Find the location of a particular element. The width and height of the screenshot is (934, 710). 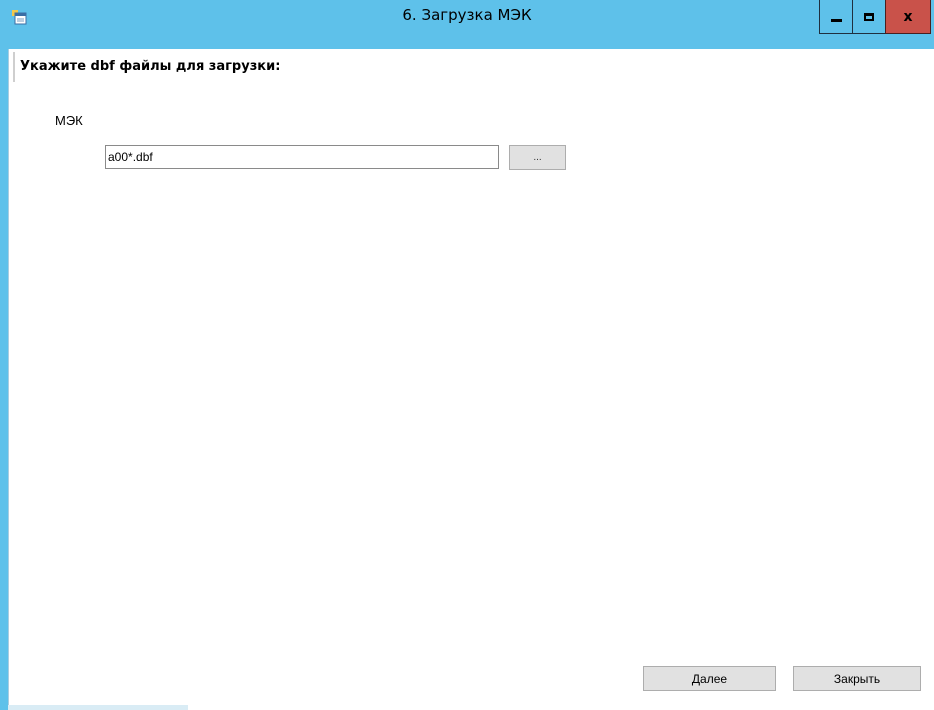

minimize-button is located at coordinates (836, 17).